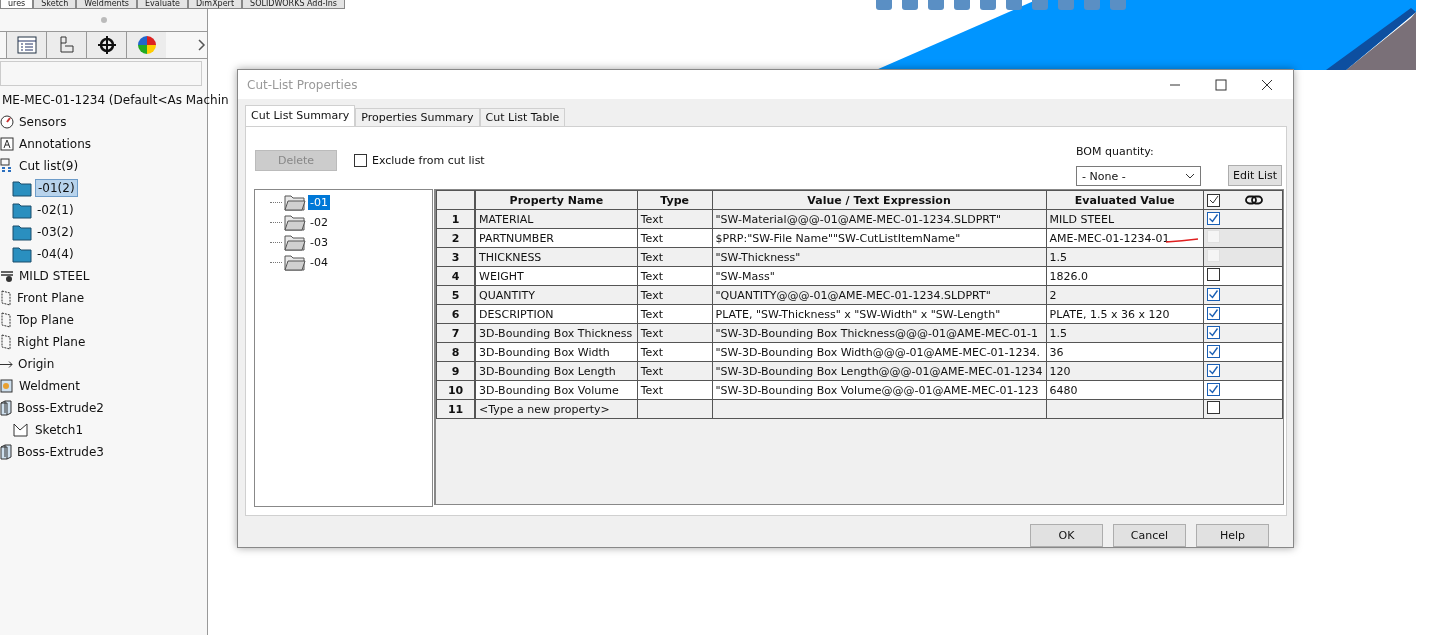 The height and width of the screenshot is (635, 1445). I want to click on column-header: Property Name, so click(556, 200).